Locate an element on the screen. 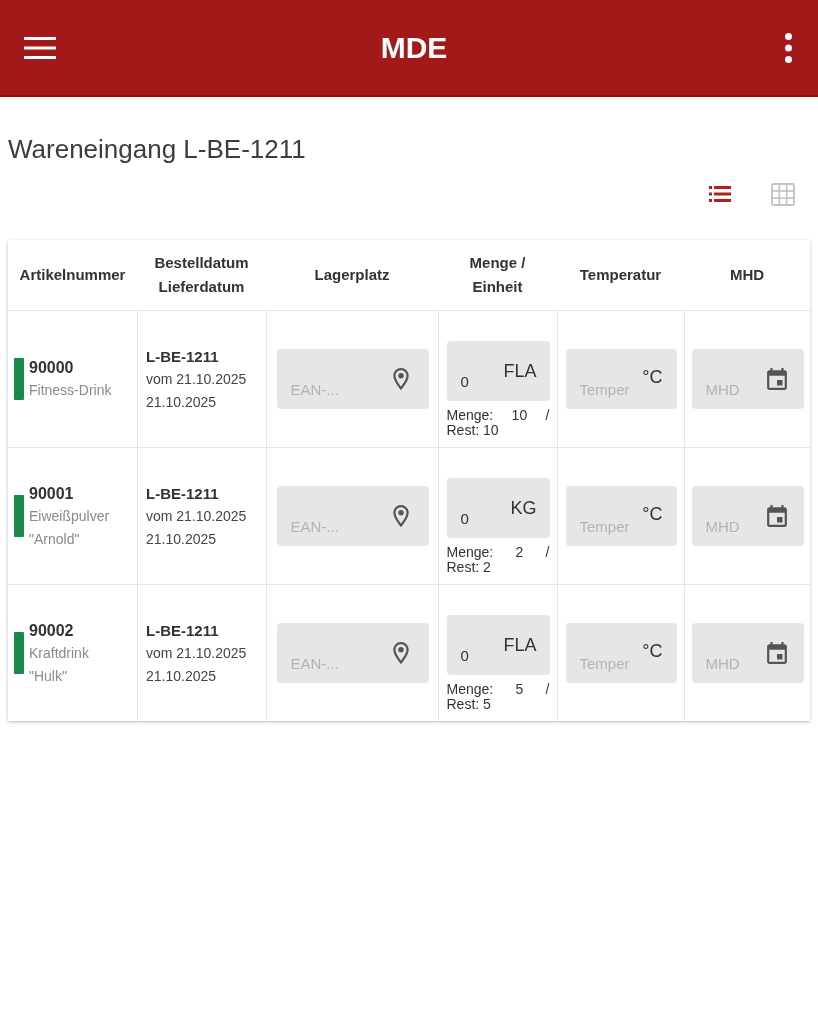 Image resolution: width=818 pixels, height=1024 pixels. ordered-quantity: 5 is located at coordinates (519, 689).